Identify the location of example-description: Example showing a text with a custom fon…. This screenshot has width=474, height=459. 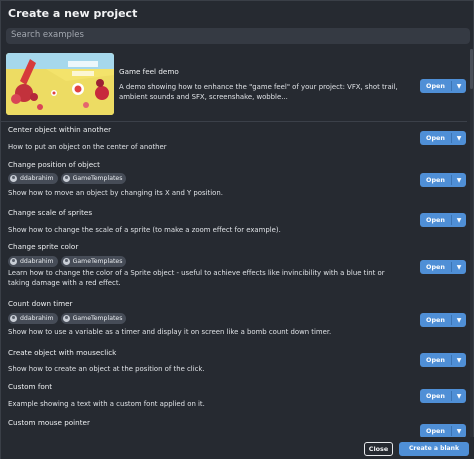
(106, 404).